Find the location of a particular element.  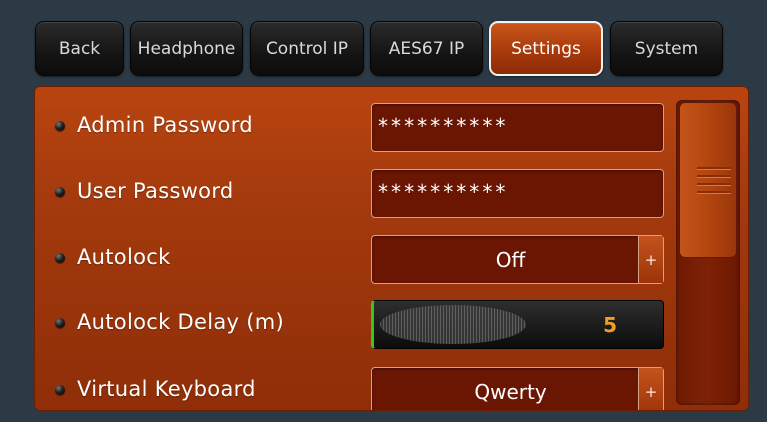

virtual-keyboard-select: Qwerty + is located at coordinates (517, 388).